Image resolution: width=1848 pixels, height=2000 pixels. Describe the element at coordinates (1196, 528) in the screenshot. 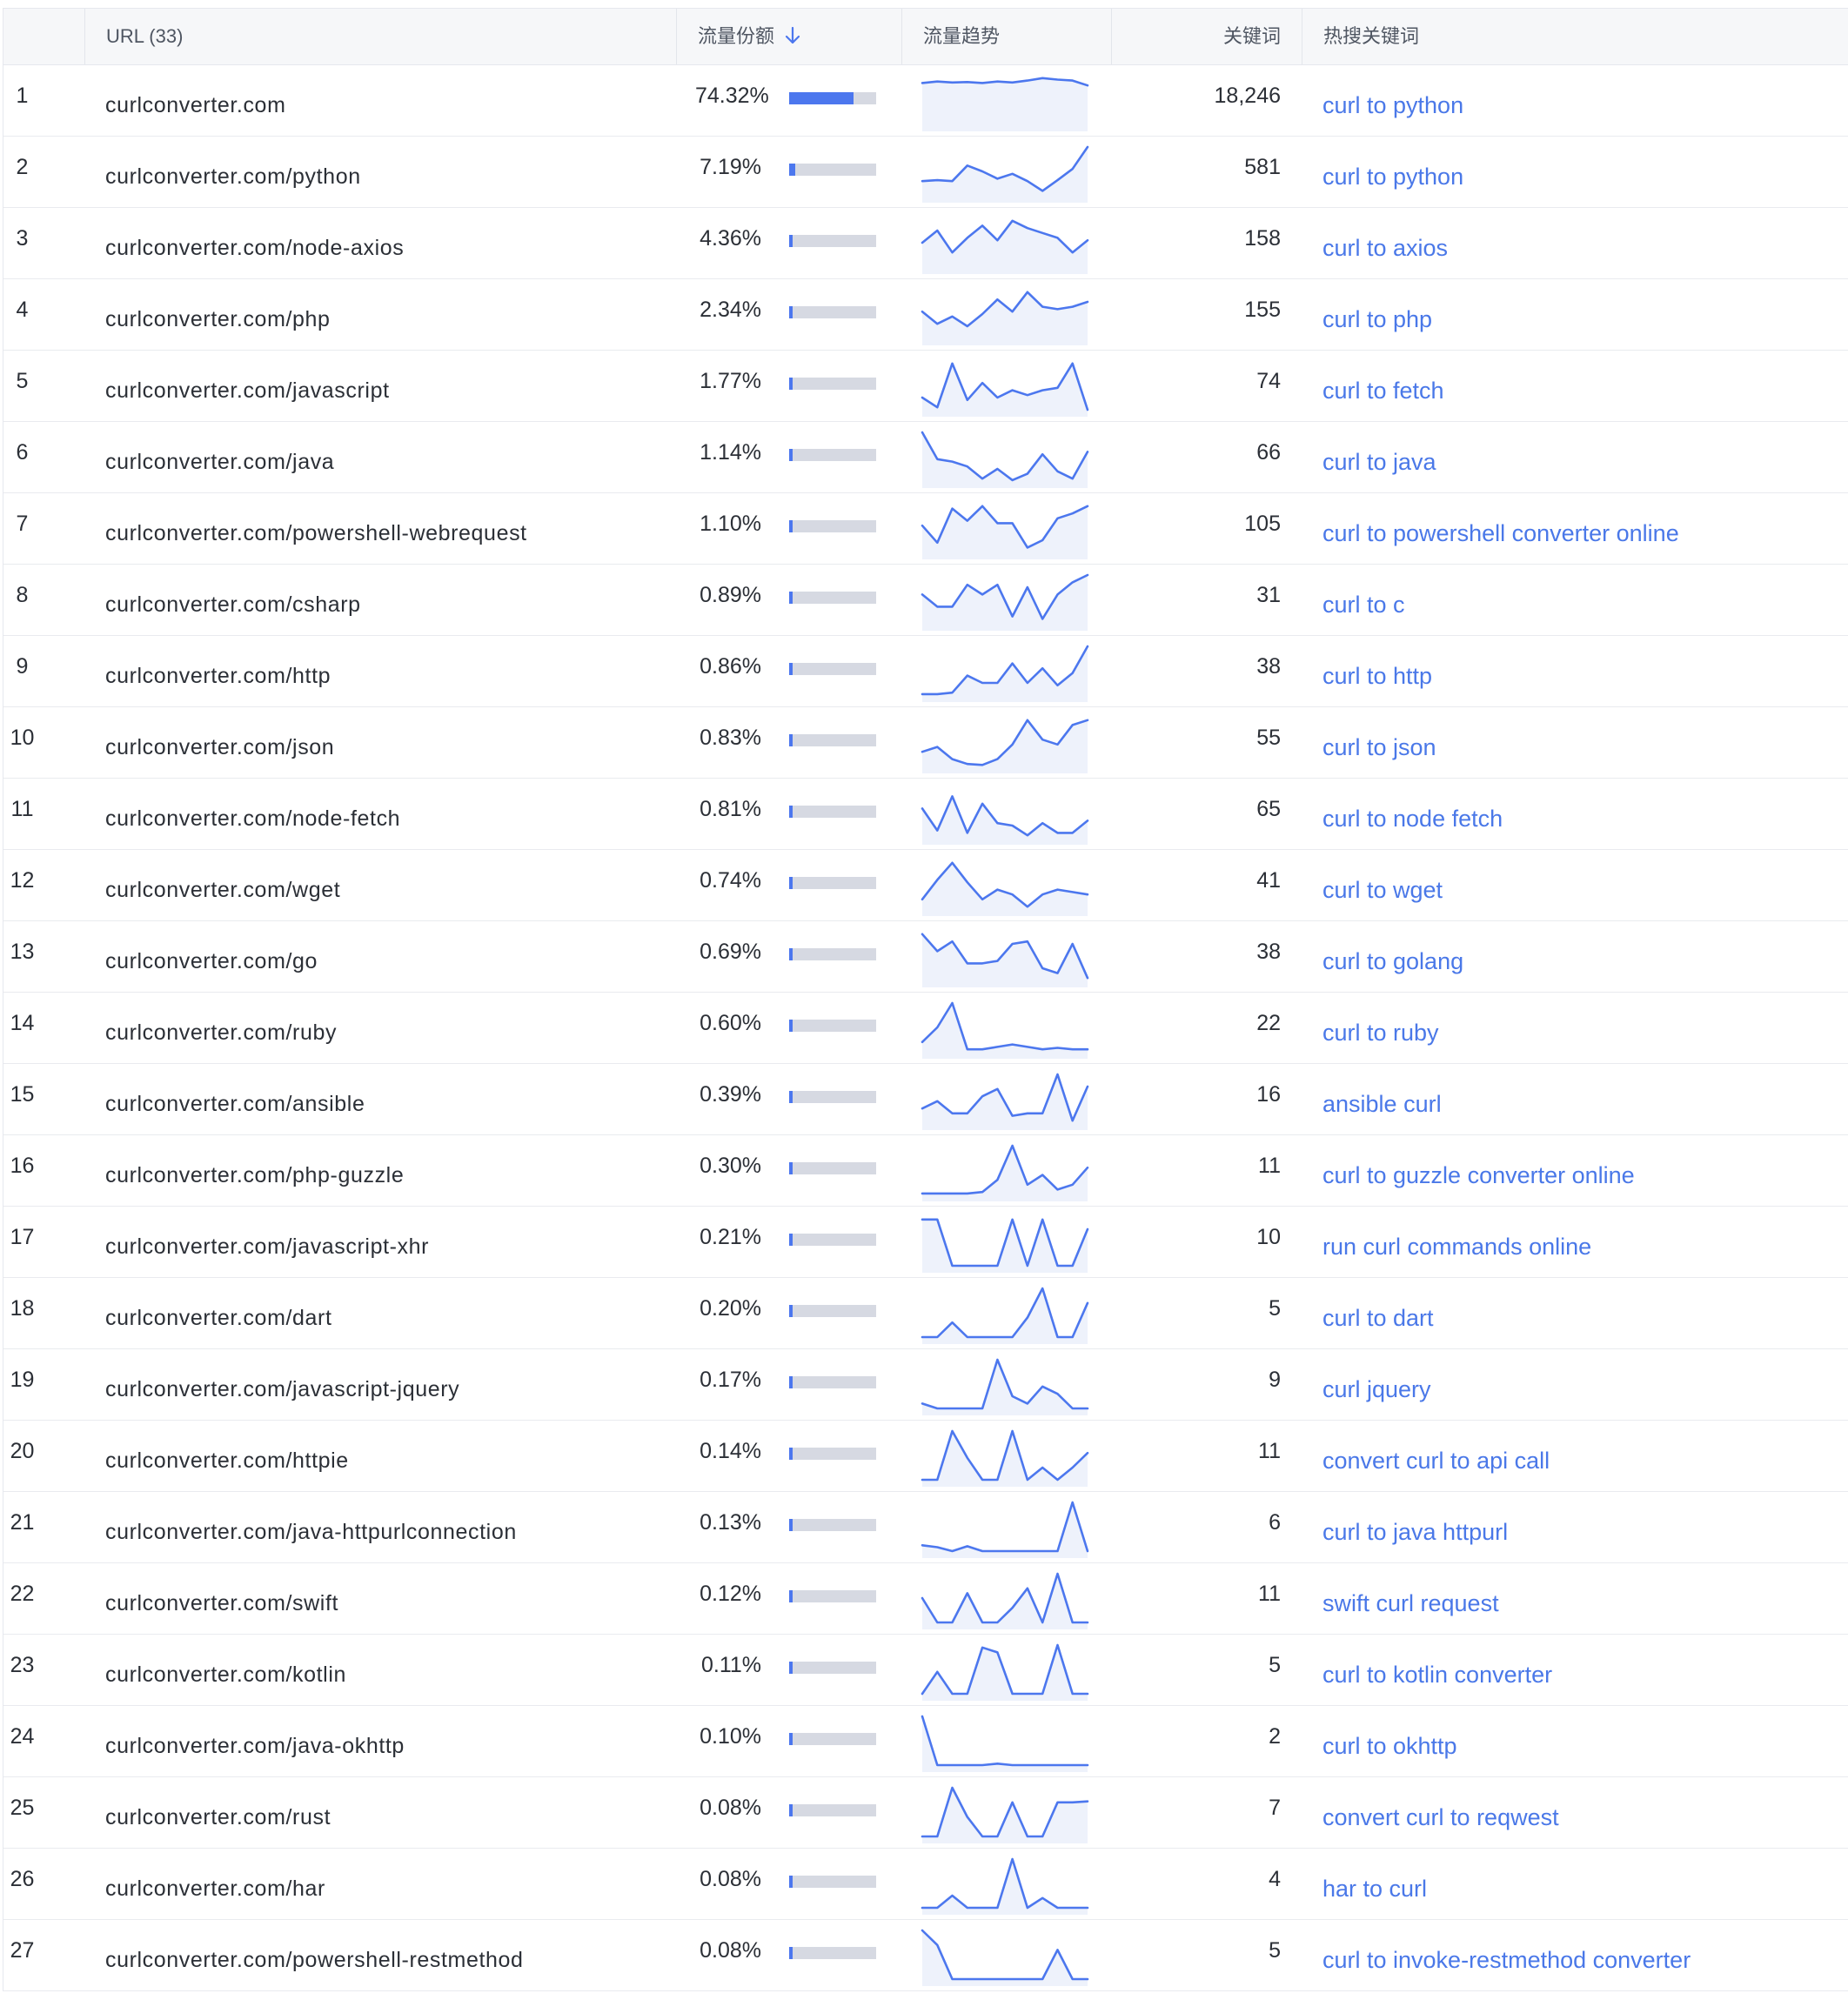

I see `row-keyword-count: 105` at that location.